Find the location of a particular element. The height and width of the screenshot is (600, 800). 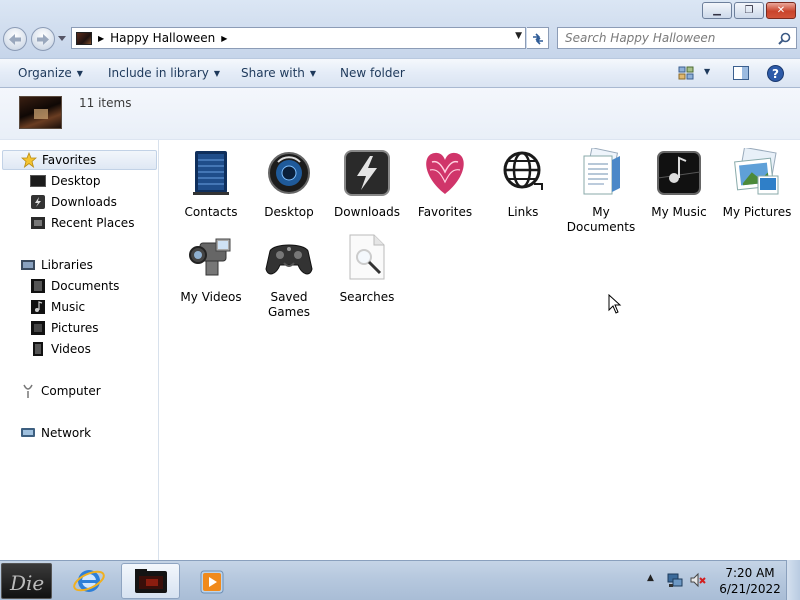

nav-item-pictures: Pictures is located at coordinates (64, 328).